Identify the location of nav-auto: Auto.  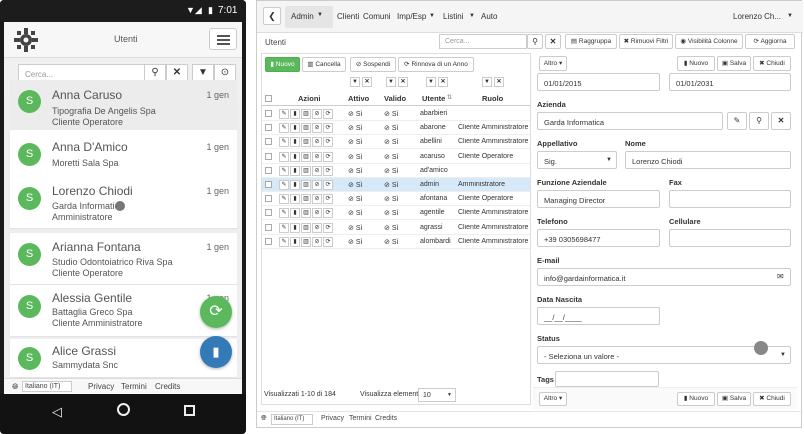
(489, 16).